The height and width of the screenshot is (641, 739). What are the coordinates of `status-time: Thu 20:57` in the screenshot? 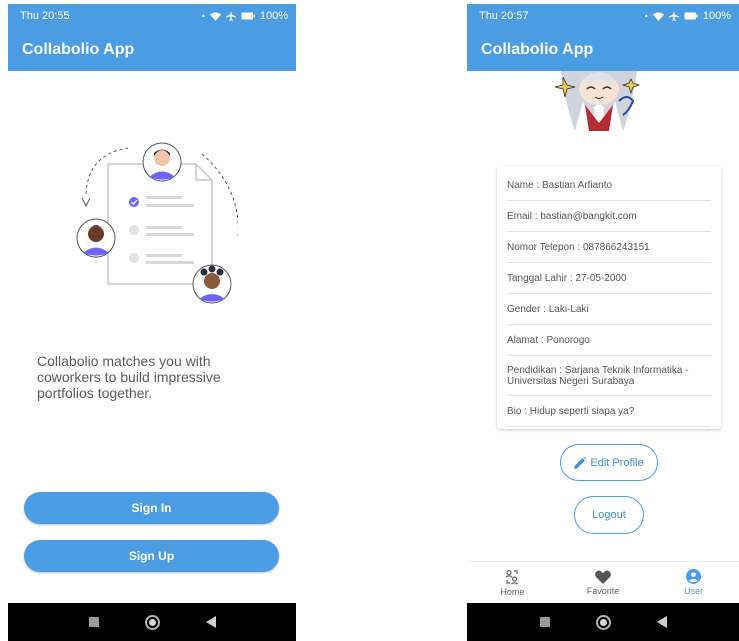 It's located at (504, 16).